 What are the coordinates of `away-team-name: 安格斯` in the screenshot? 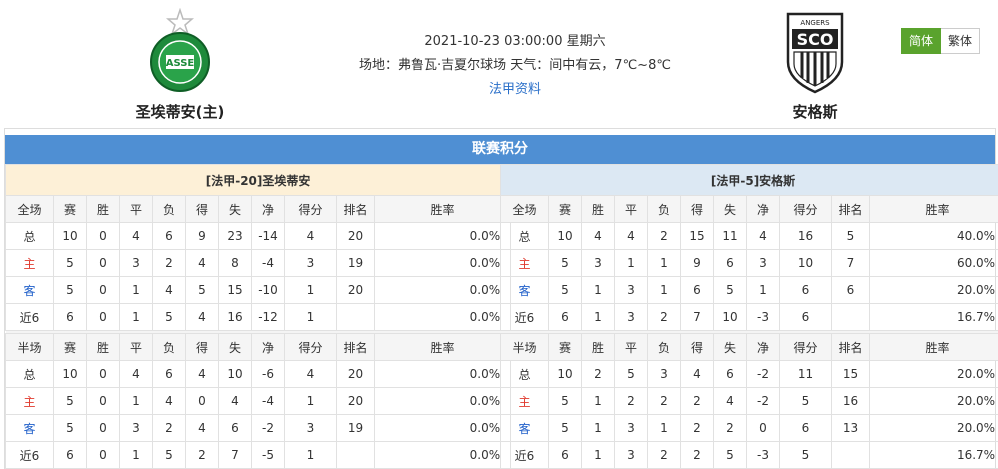 It's located at (815, 112).